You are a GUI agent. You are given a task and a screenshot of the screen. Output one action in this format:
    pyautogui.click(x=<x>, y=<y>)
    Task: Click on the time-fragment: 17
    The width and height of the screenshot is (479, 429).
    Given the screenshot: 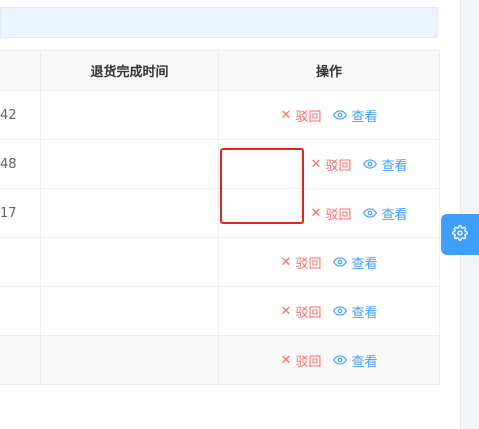 What is the action you would take?
    pyautogui.click(x=8, y=213)
    